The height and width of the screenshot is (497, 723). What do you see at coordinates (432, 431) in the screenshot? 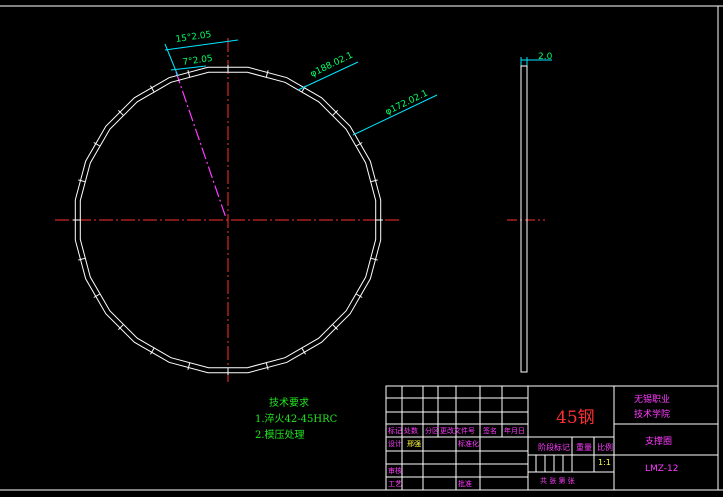
I see `header-zone: 分区` at bounding box center [432, 431].